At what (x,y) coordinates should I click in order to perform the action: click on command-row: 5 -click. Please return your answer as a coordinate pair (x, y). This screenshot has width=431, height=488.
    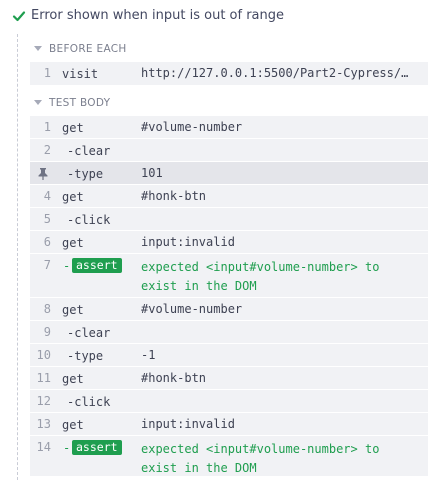
    Looking at the image, I should click on (229, 219).